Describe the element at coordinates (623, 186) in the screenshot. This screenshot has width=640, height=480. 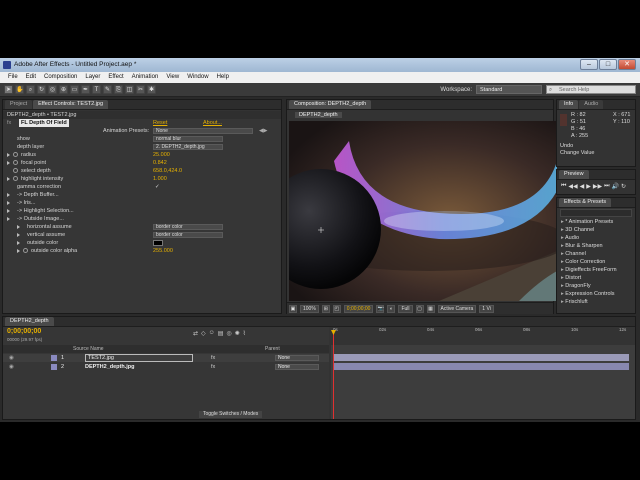
I see `loop-icon: ↻` at that location.